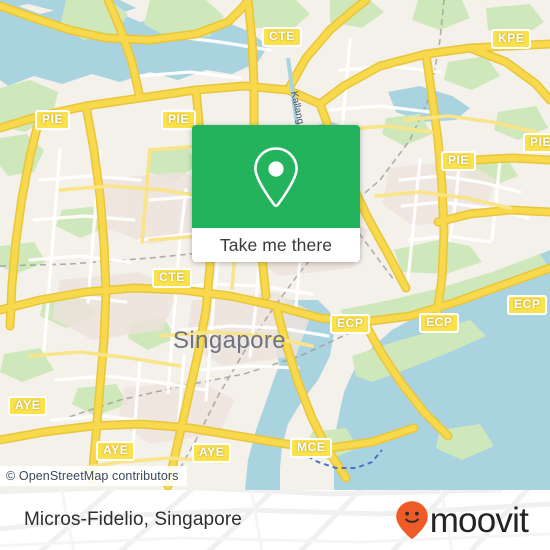 The height and width of the screenshot is (550, 550). I want to click on take-me-there-label: Take me there, so click(276, 244).